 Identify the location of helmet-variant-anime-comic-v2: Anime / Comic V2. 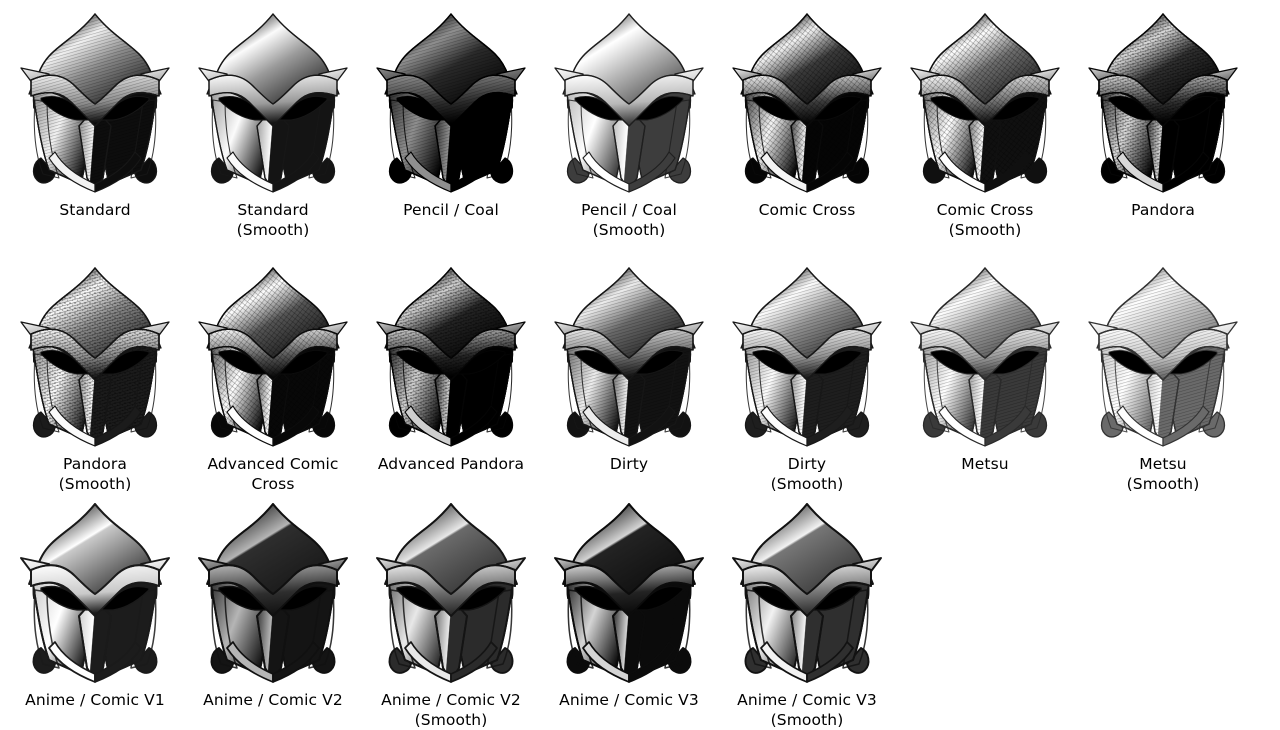
(273, 604).